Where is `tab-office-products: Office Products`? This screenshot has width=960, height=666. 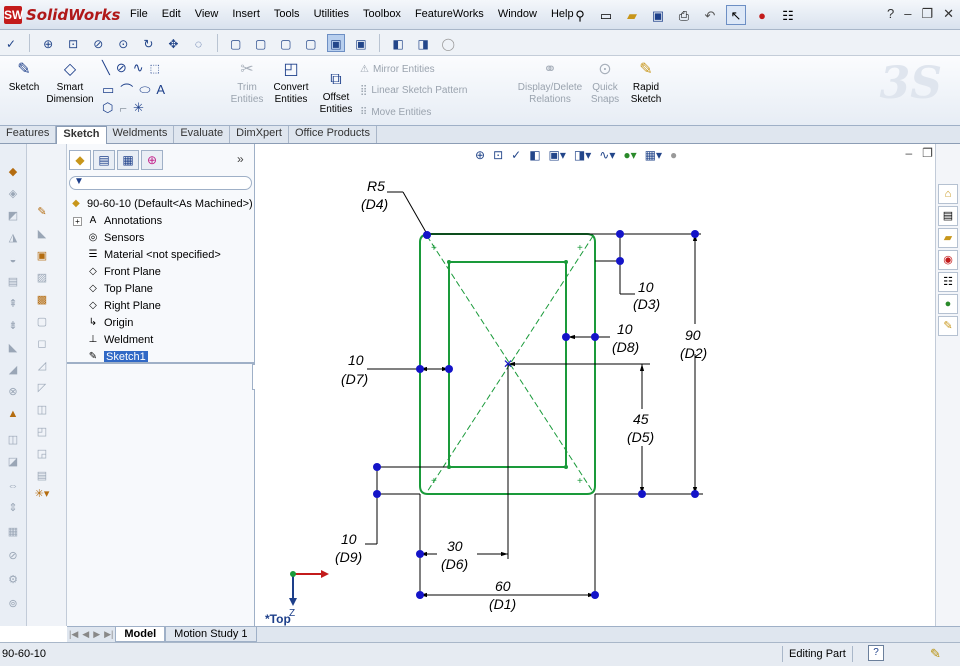 tab-office-products: Office Products is located at coordinates (332, 134).